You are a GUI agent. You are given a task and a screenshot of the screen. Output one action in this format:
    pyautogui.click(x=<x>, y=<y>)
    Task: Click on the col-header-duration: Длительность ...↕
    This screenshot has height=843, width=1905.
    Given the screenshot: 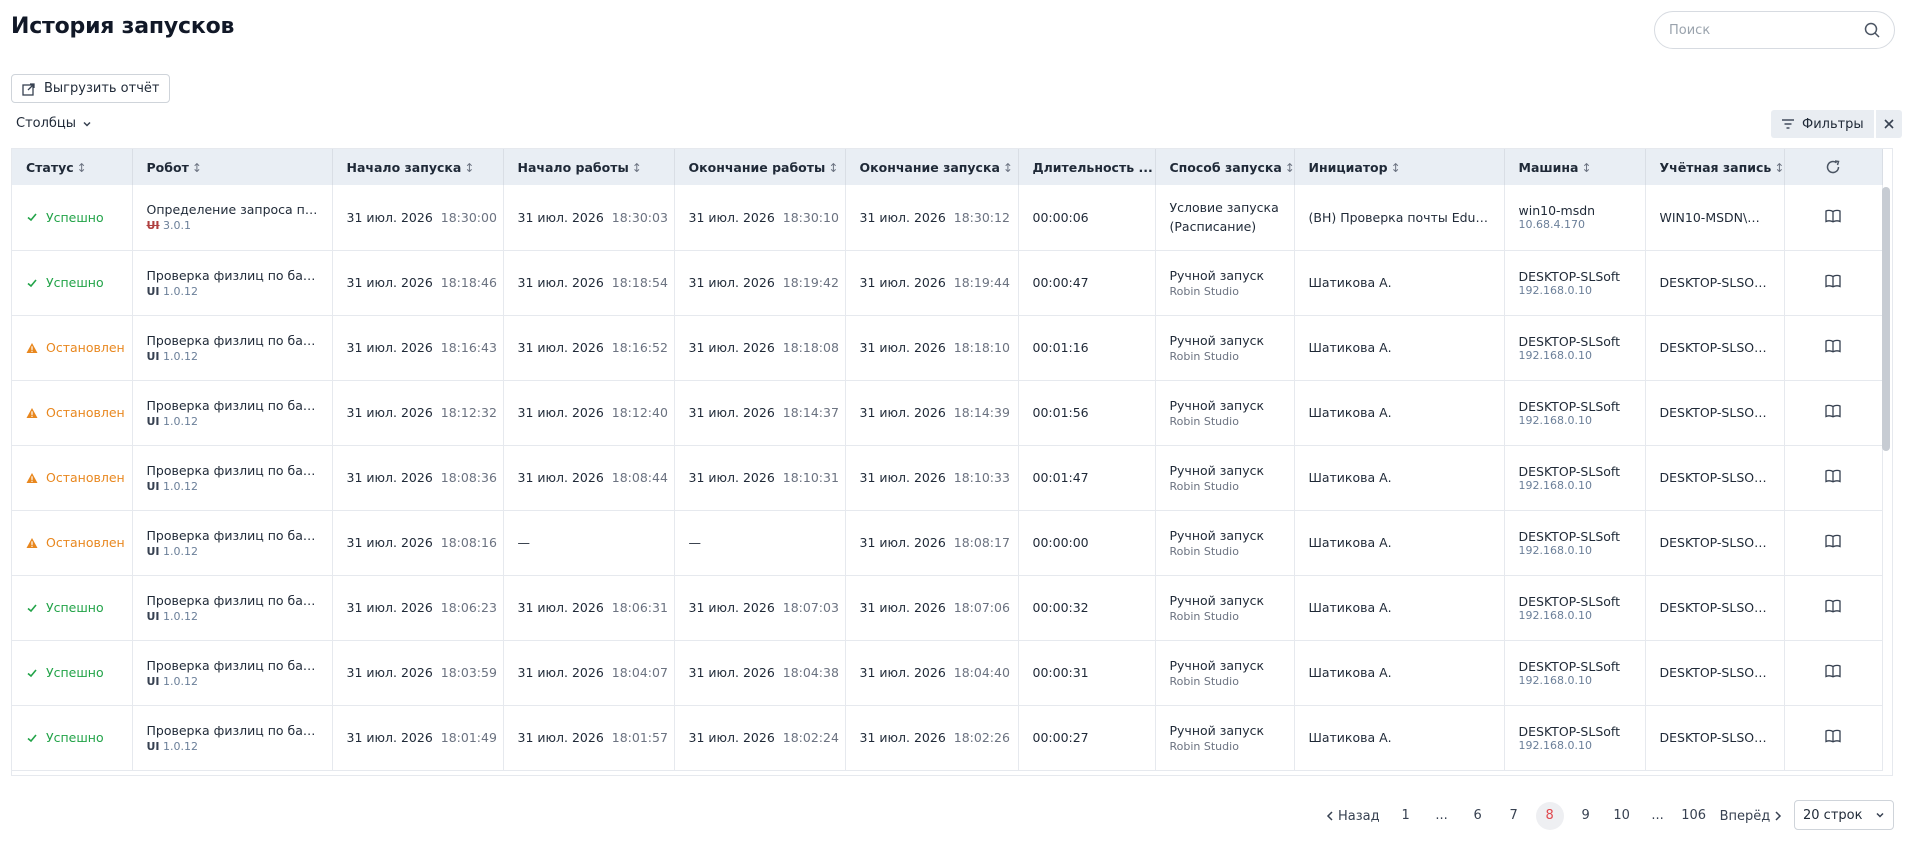 What is the action you would take?
    pyautogui.click(x=1087, y=167)
    